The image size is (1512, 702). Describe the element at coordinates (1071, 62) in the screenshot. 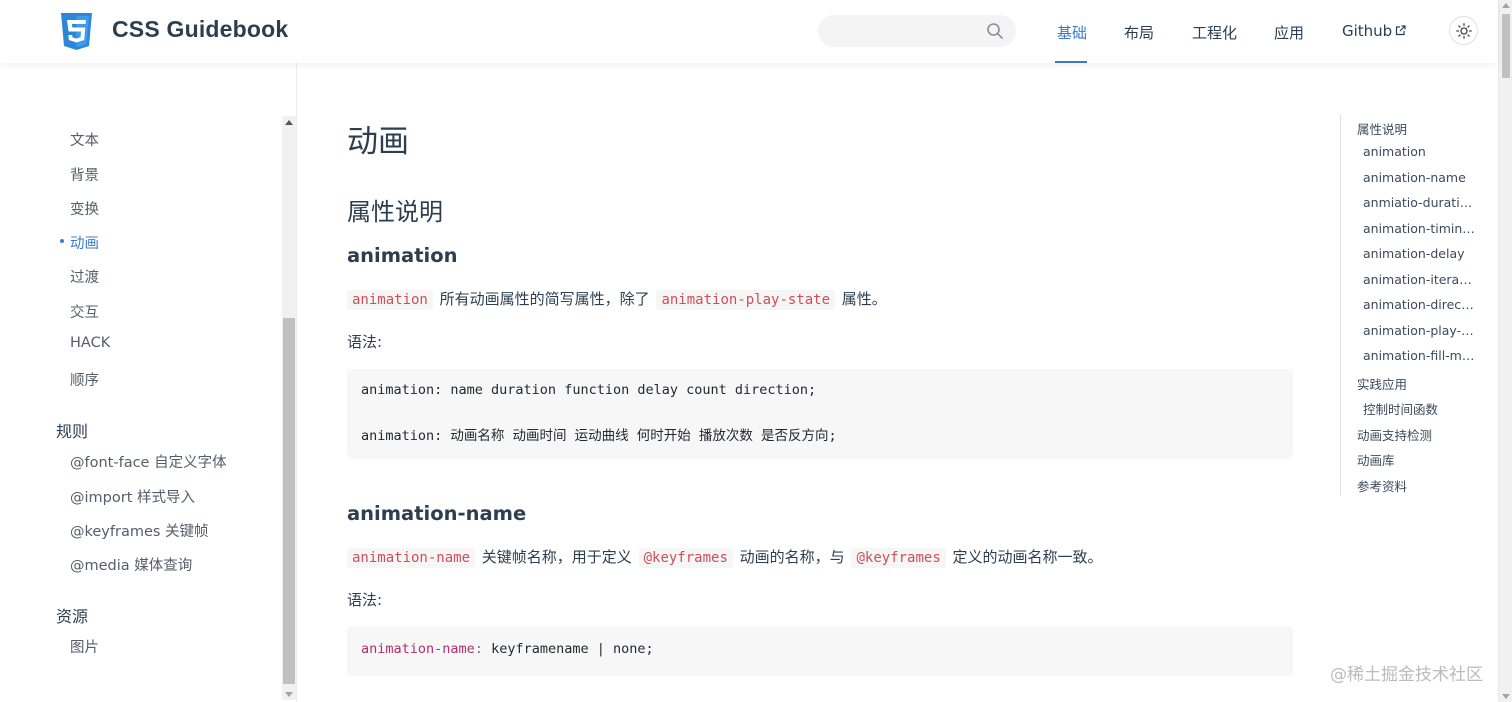

I see `nav-active-indicator` at that location.